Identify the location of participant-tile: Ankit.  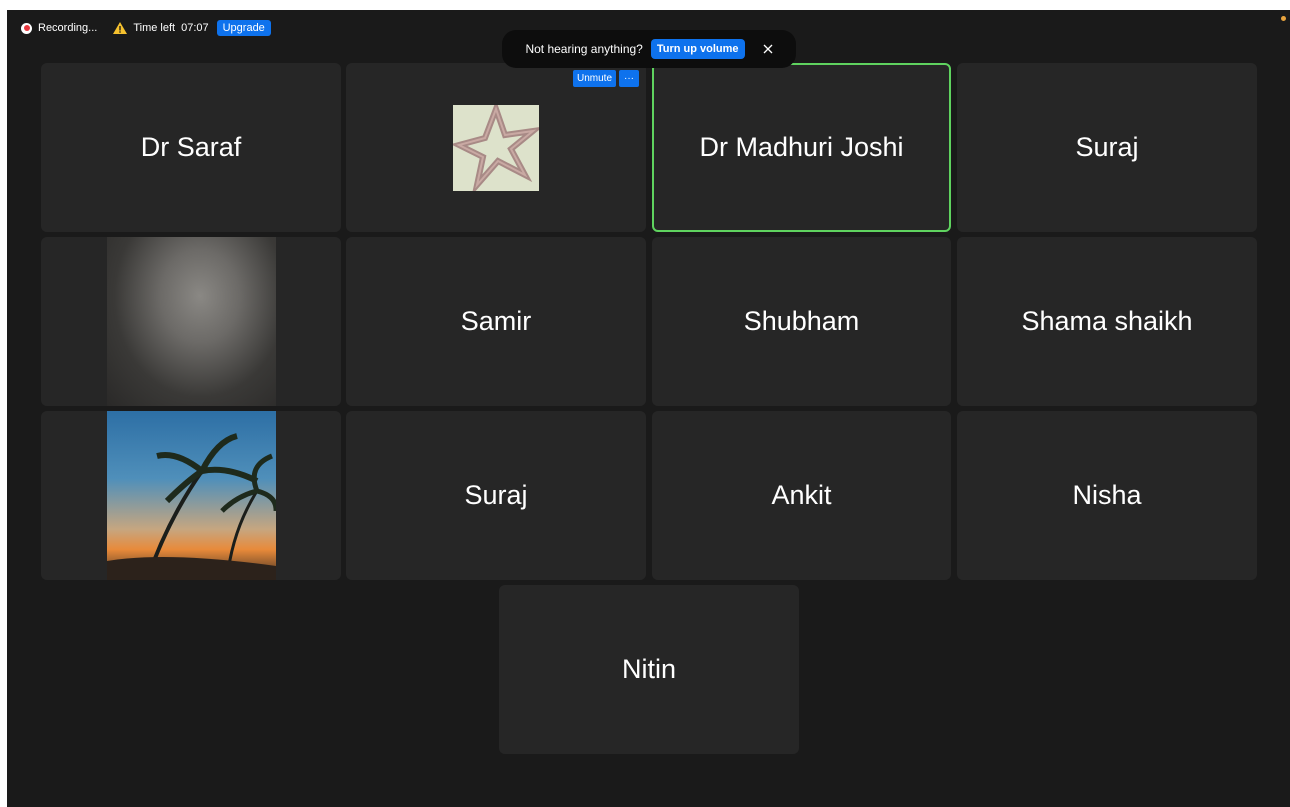
(801, 495).